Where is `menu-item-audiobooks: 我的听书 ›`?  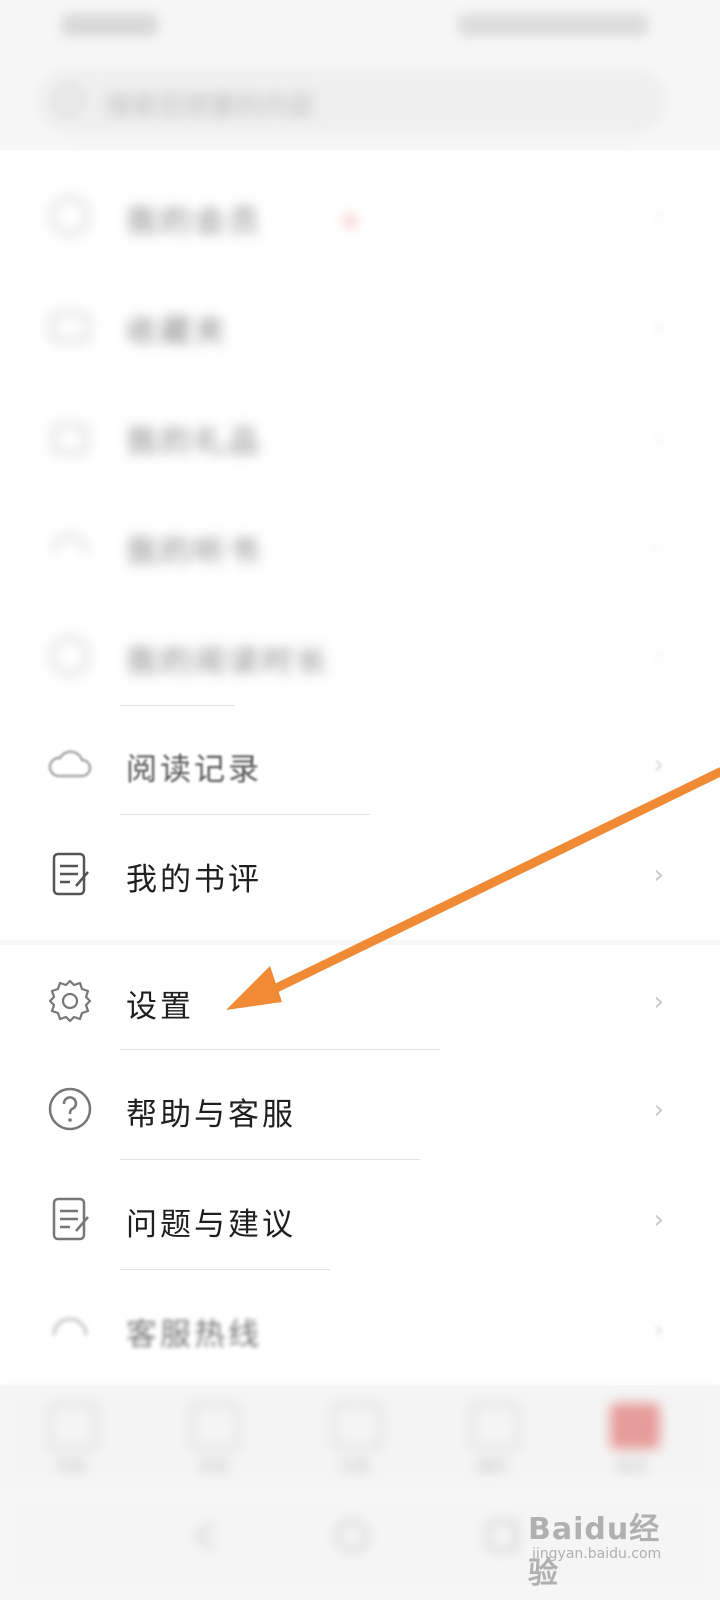
menu-item-audiobooks: 我的听书 › is located at coordinates (360, 545).